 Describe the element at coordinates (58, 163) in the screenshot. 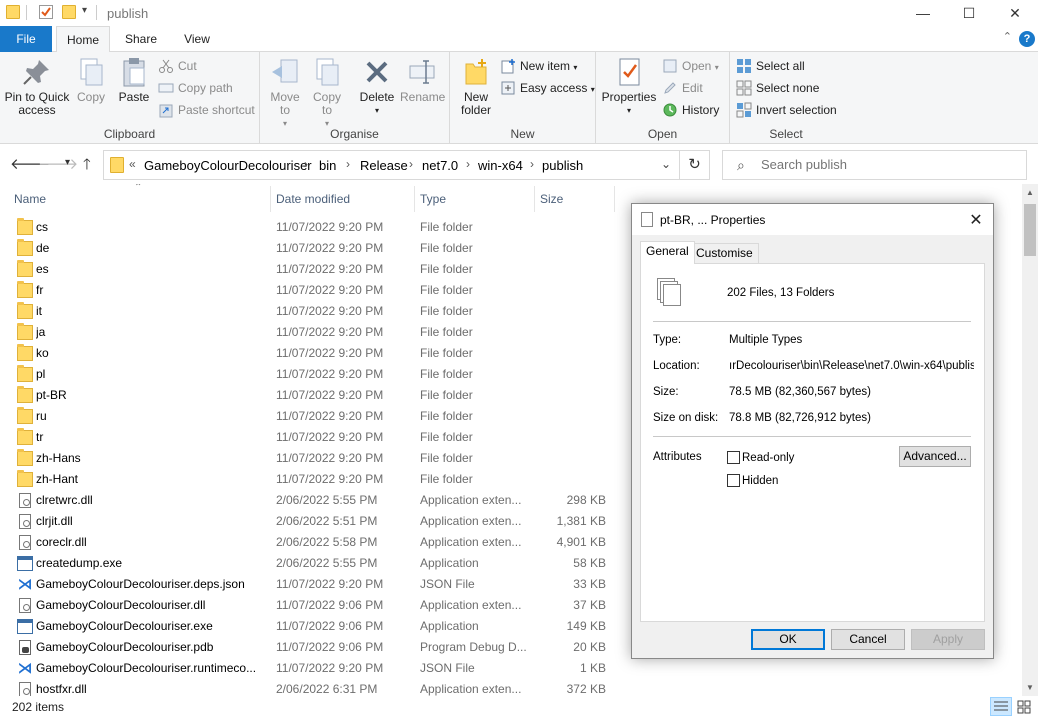

I see `forward-arrow-icon: 🡒` at that location.